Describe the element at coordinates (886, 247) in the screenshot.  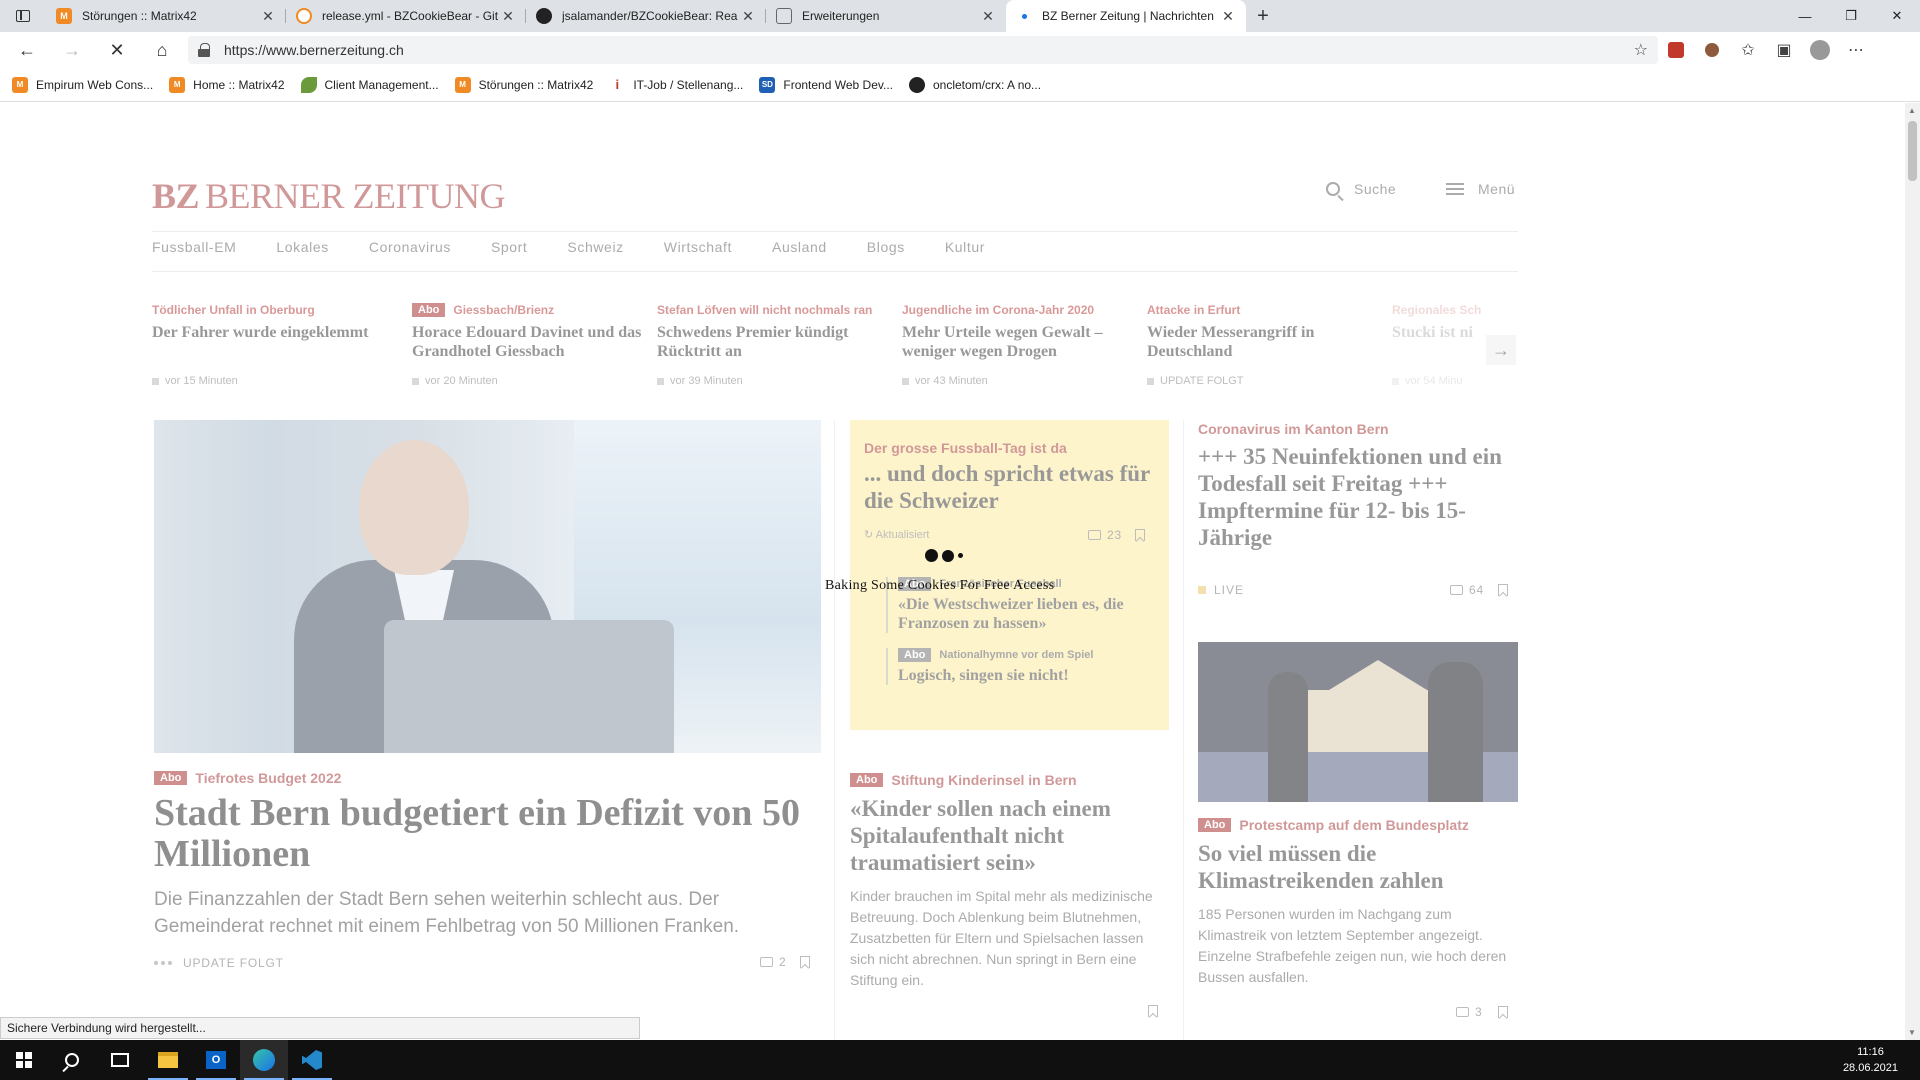
I see `nav-blogs: Blogs` at that location.